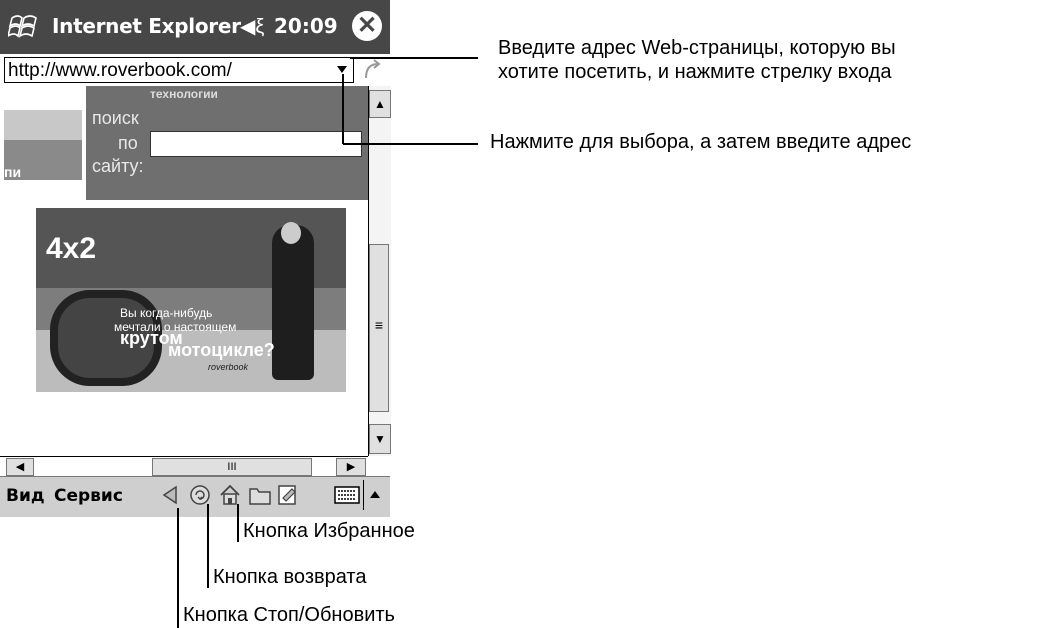 The width and height of the screenshot is (1061, 628). I want to click on banner-brand: roverbook, so click(228, 367).